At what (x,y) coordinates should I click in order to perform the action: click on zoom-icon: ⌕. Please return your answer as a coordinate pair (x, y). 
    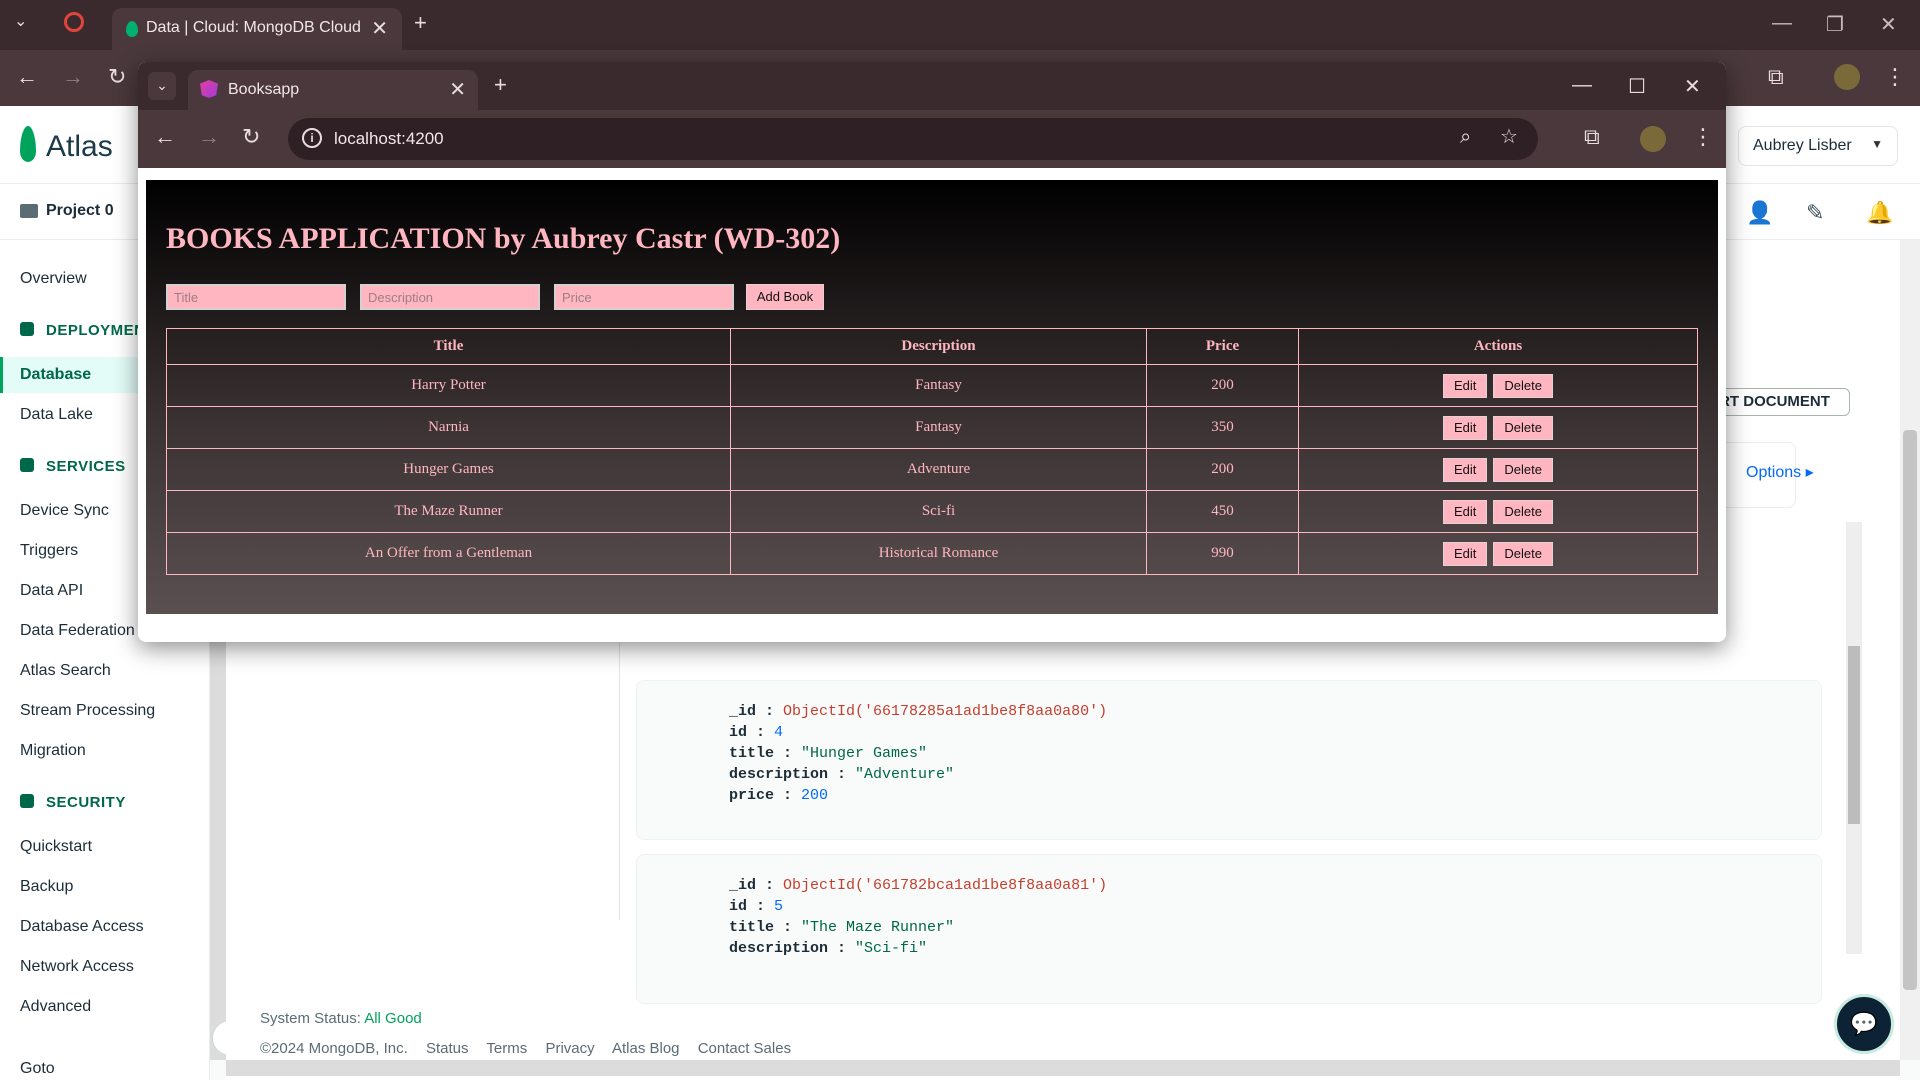
    Looking at the image, I should click on (1465, 137).